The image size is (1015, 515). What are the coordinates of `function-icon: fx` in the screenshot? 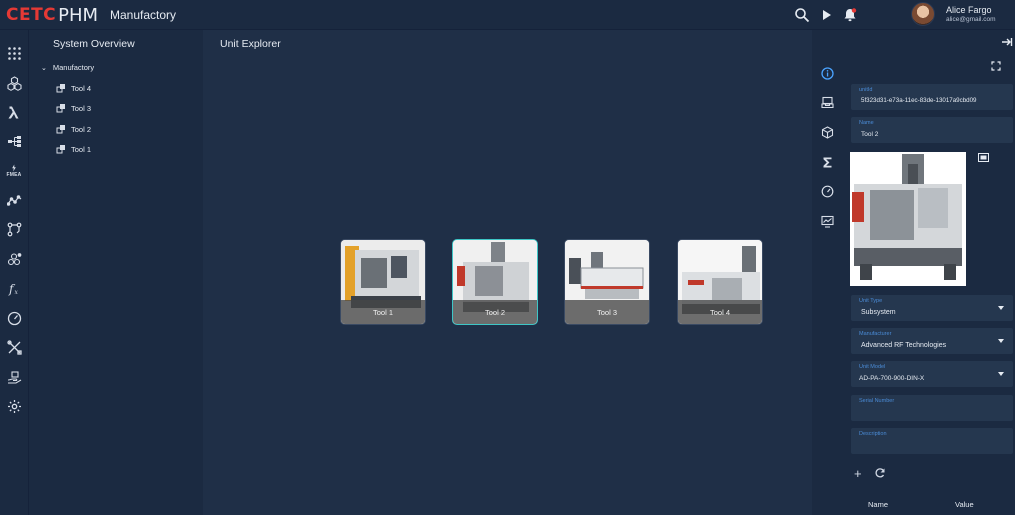 It's located at (14, 288).